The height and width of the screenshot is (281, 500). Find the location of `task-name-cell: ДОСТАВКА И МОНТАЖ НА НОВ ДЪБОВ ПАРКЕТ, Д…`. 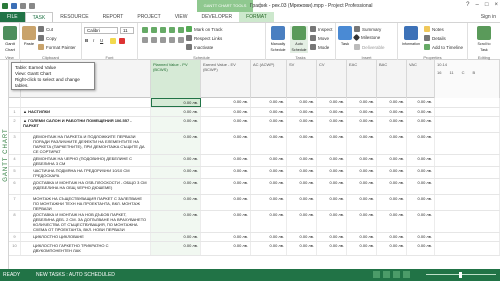

task-name-cell: ДОСТАВКА И МОНТАЖ НА НОВ ДЪБОВ ПАРКЕТ, Д… is located at coordinates (86, 221).